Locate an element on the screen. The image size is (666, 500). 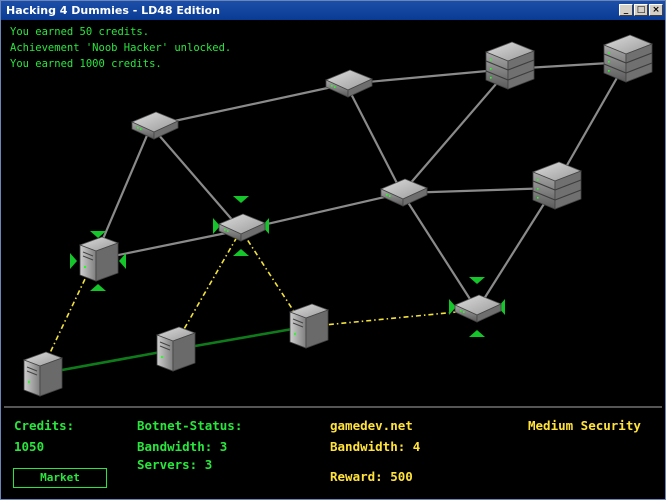
node-n8 is located at coordinates (98, 261).